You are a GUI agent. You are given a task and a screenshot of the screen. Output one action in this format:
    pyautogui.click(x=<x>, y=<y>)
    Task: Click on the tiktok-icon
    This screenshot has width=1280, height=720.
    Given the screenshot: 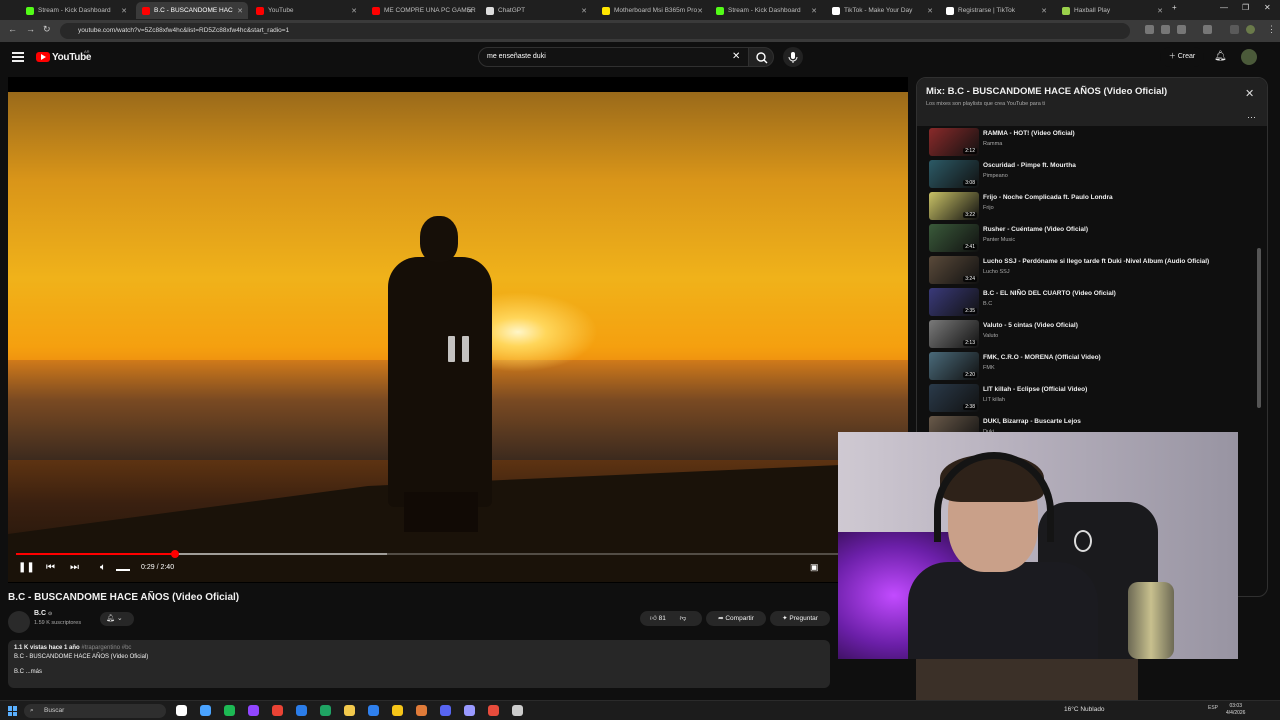 What is the action you would take?
    pyautogui.click(x=836, y=10)
    